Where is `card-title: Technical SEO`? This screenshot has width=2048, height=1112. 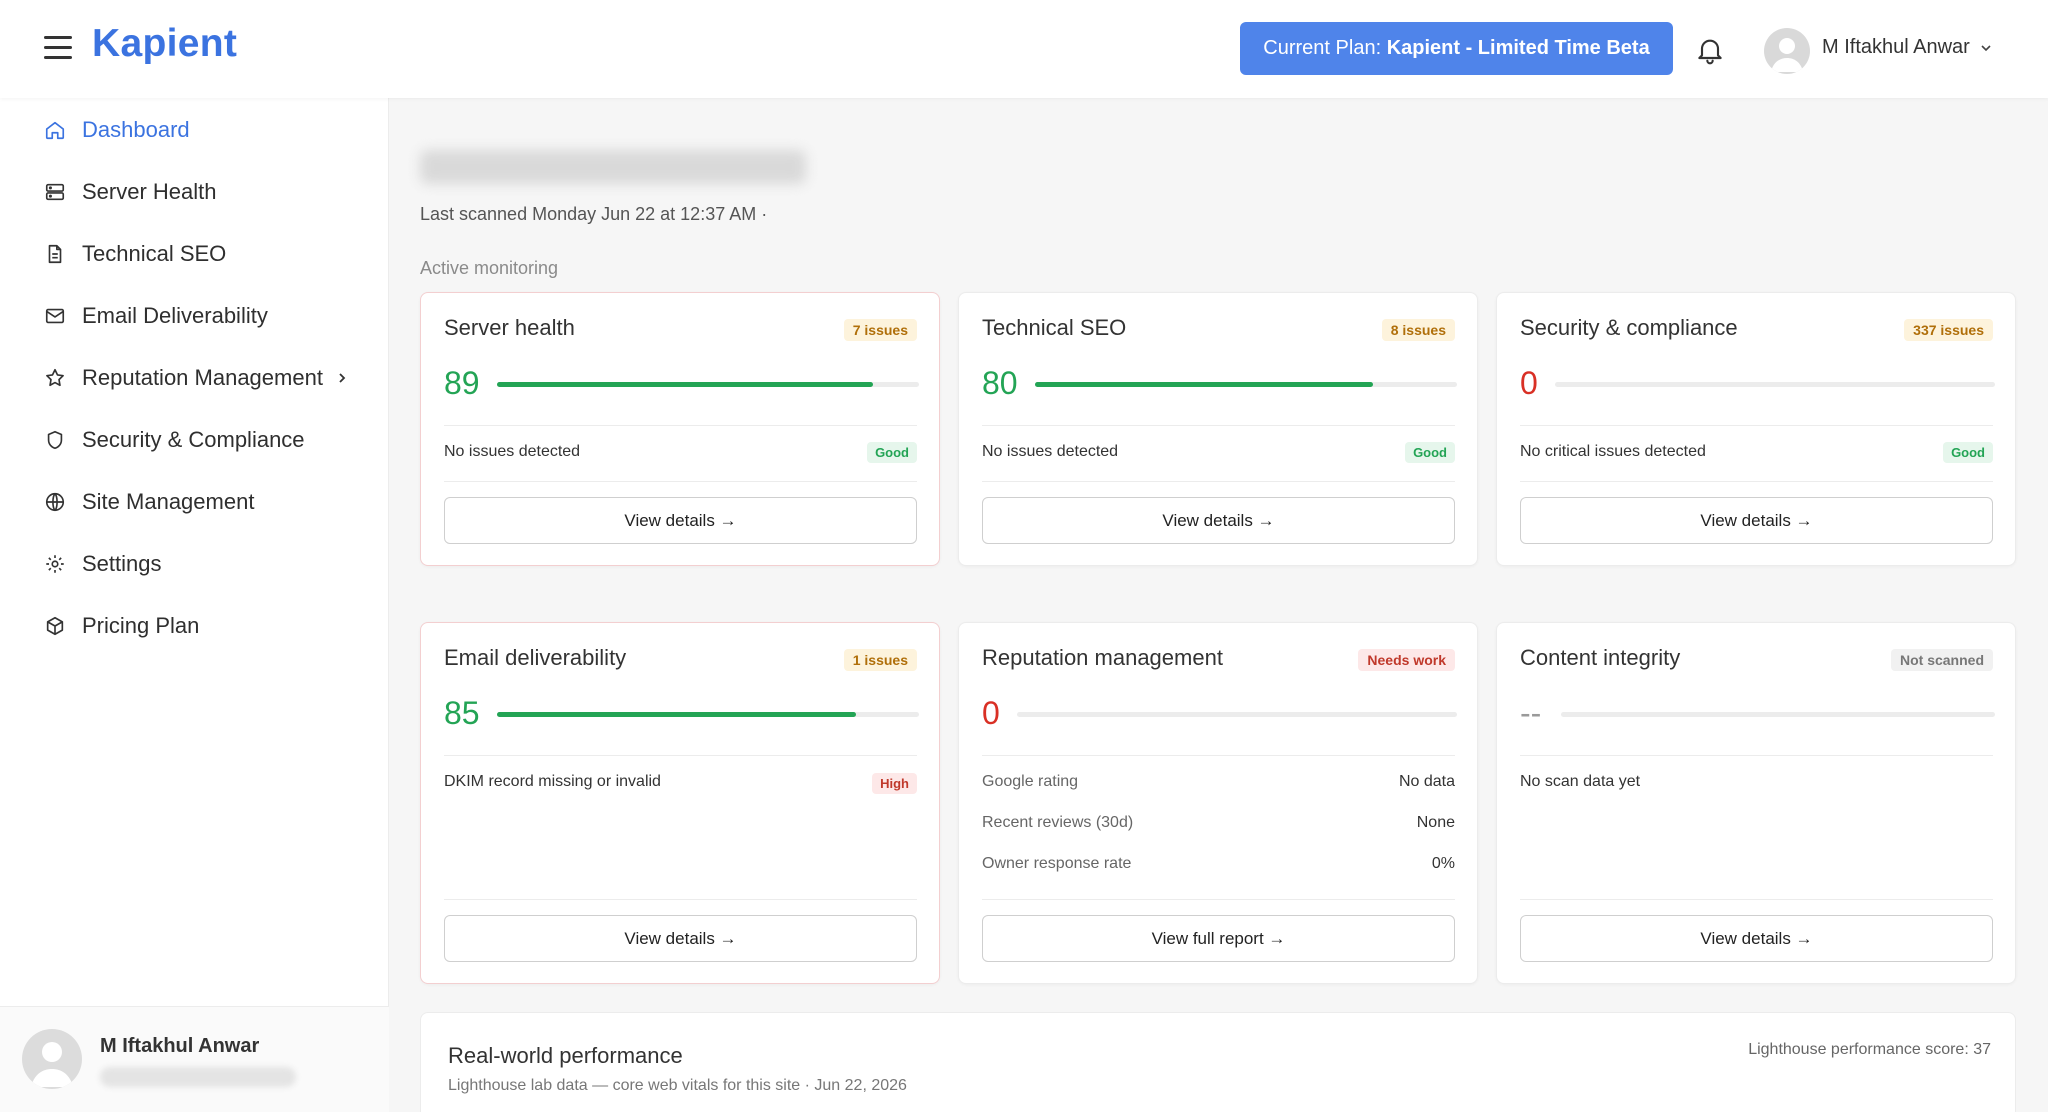 card-title: Technical SEO is located at coordinates (1054, 327).